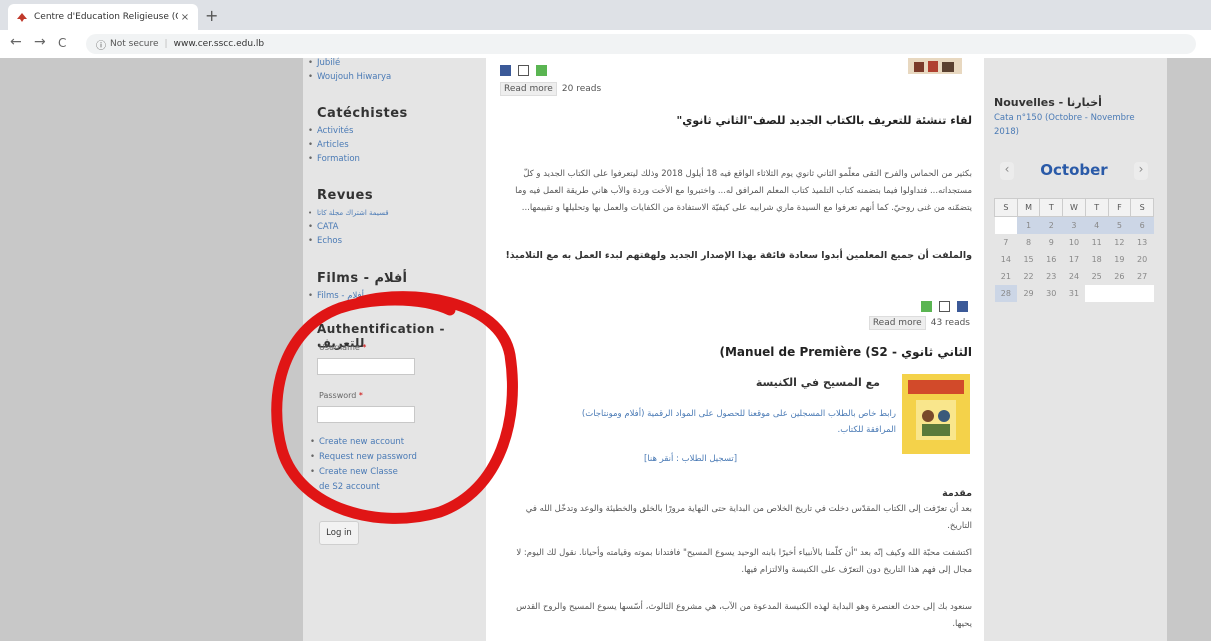 The image size is (1211, 641). Describe the element at coordinates (1119, 225) in the screenshot. I see `calendar-day: 5` at that location.